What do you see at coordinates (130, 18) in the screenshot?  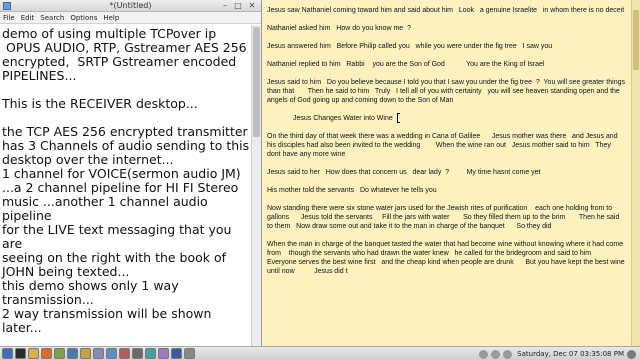 I see `menu-bar: File Edit Search Options Help` at bounding box center [130, 18].